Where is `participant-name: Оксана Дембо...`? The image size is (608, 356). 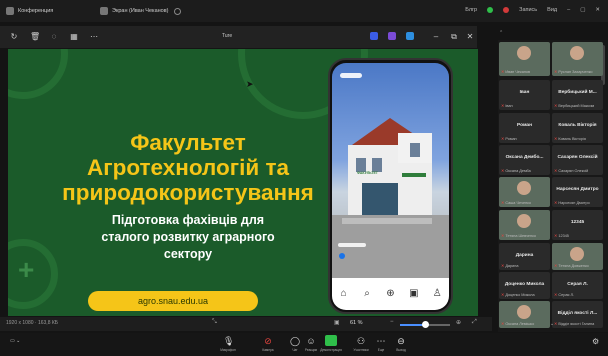 participant-name: Оксана Дембо... is located at coordinates (524, 157).